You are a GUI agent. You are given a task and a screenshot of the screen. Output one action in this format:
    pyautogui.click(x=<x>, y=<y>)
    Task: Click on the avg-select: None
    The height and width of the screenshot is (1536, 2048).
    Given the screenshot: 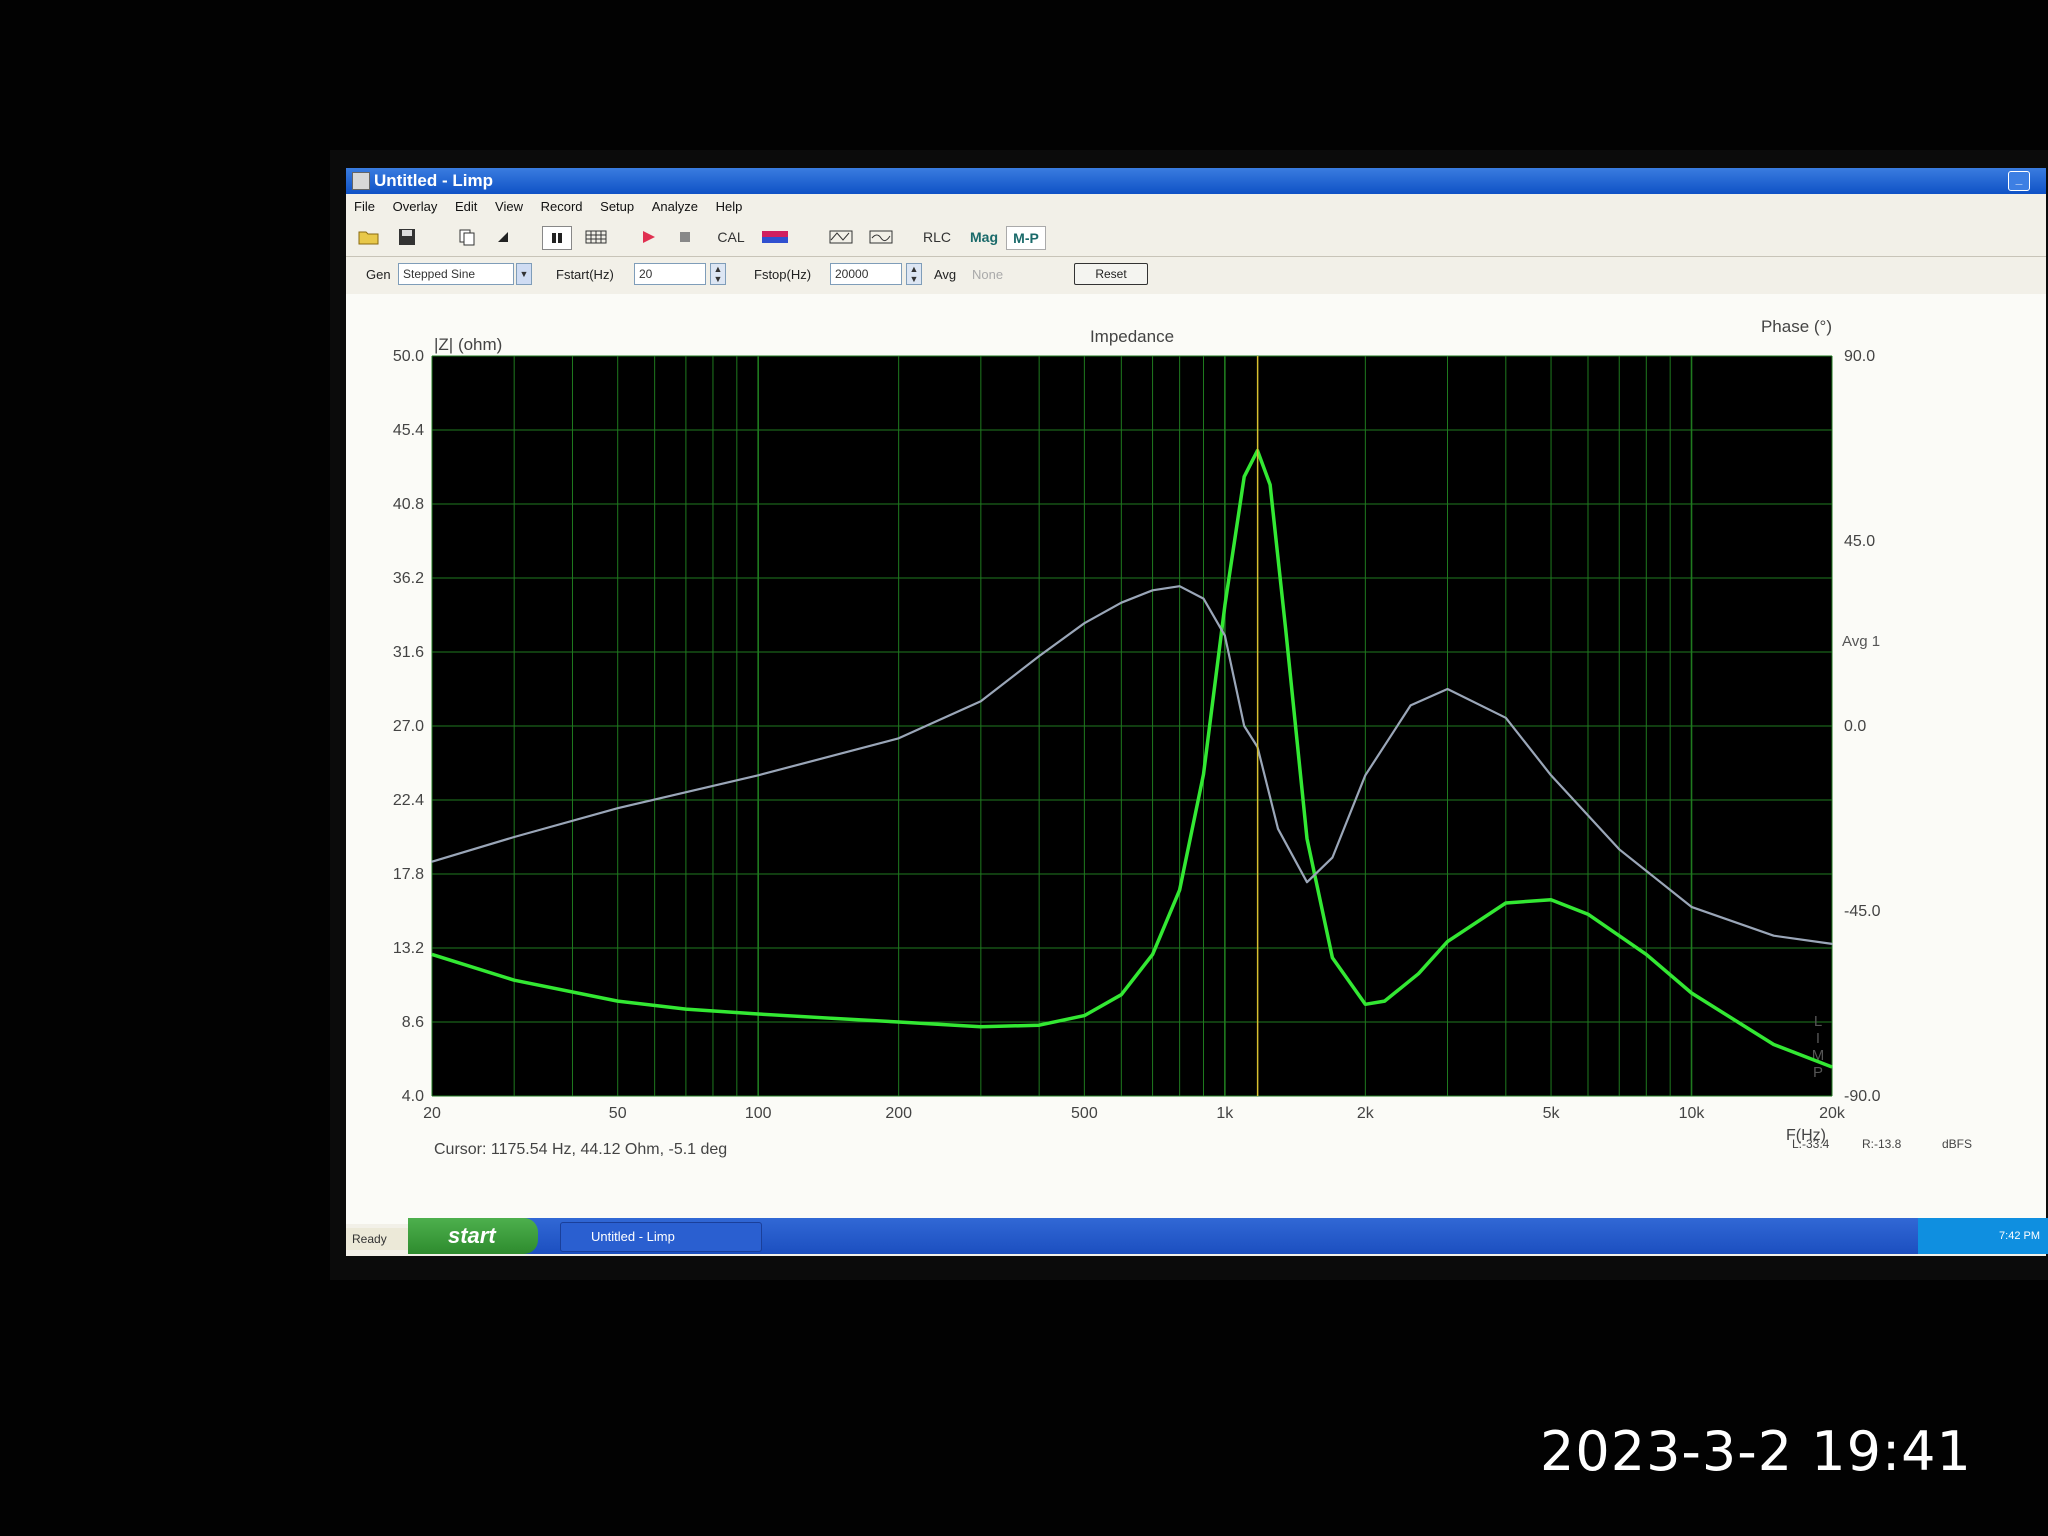 What is the action you would take?
    pyautogui.click(x=987, y=274)
    